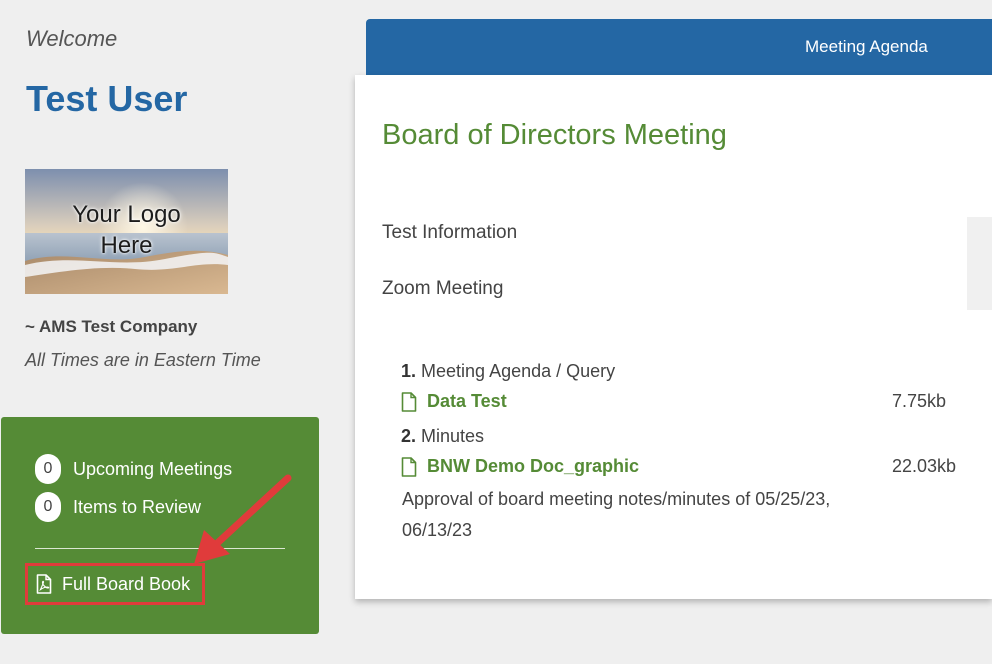 The width and height of the screenshot is (992, 664). What do you see at coordinates (924, 466) in the screenshot?
I see `file-size: 22.03kb` at bounding box center [924, 466].